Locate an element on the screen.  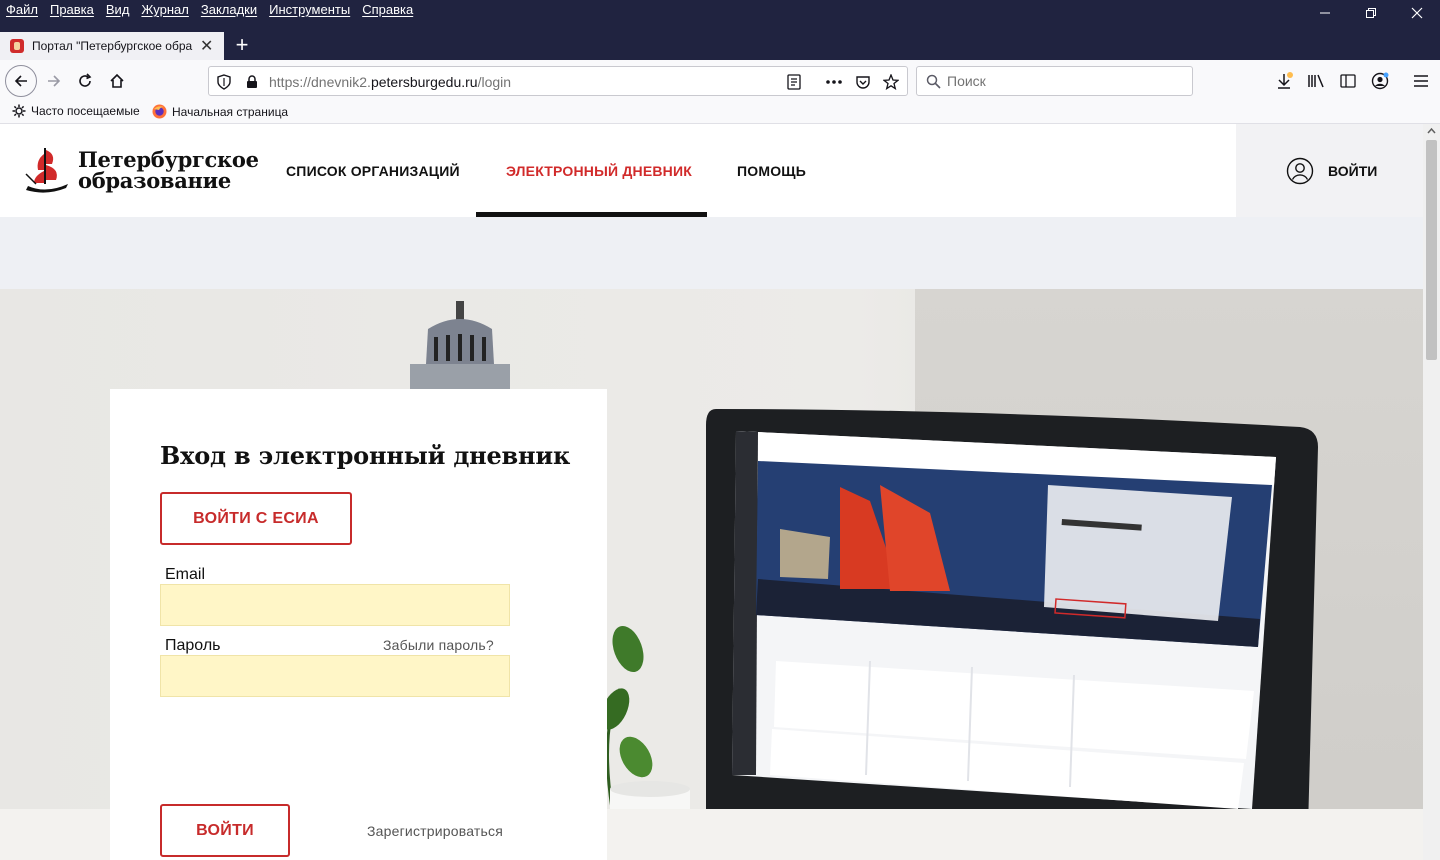
close-icon is located at coordinates (1417, 13).